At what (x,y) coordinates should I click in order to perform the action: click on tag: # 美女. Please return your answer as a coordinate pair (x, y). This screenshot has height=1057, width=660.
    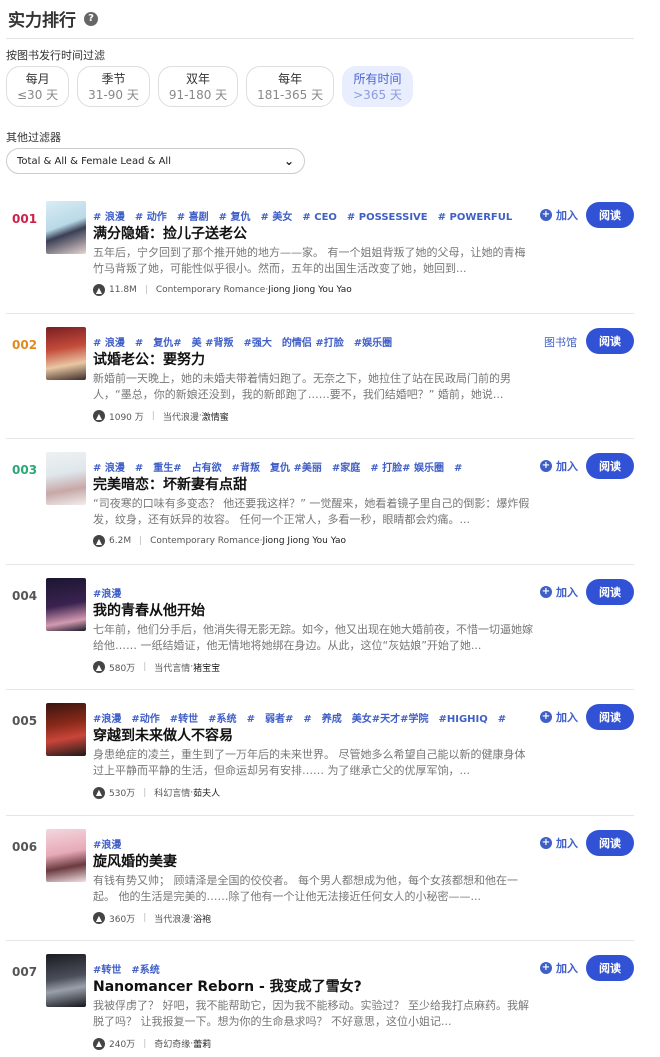
    Looking at the image, I should click on (277, 217).